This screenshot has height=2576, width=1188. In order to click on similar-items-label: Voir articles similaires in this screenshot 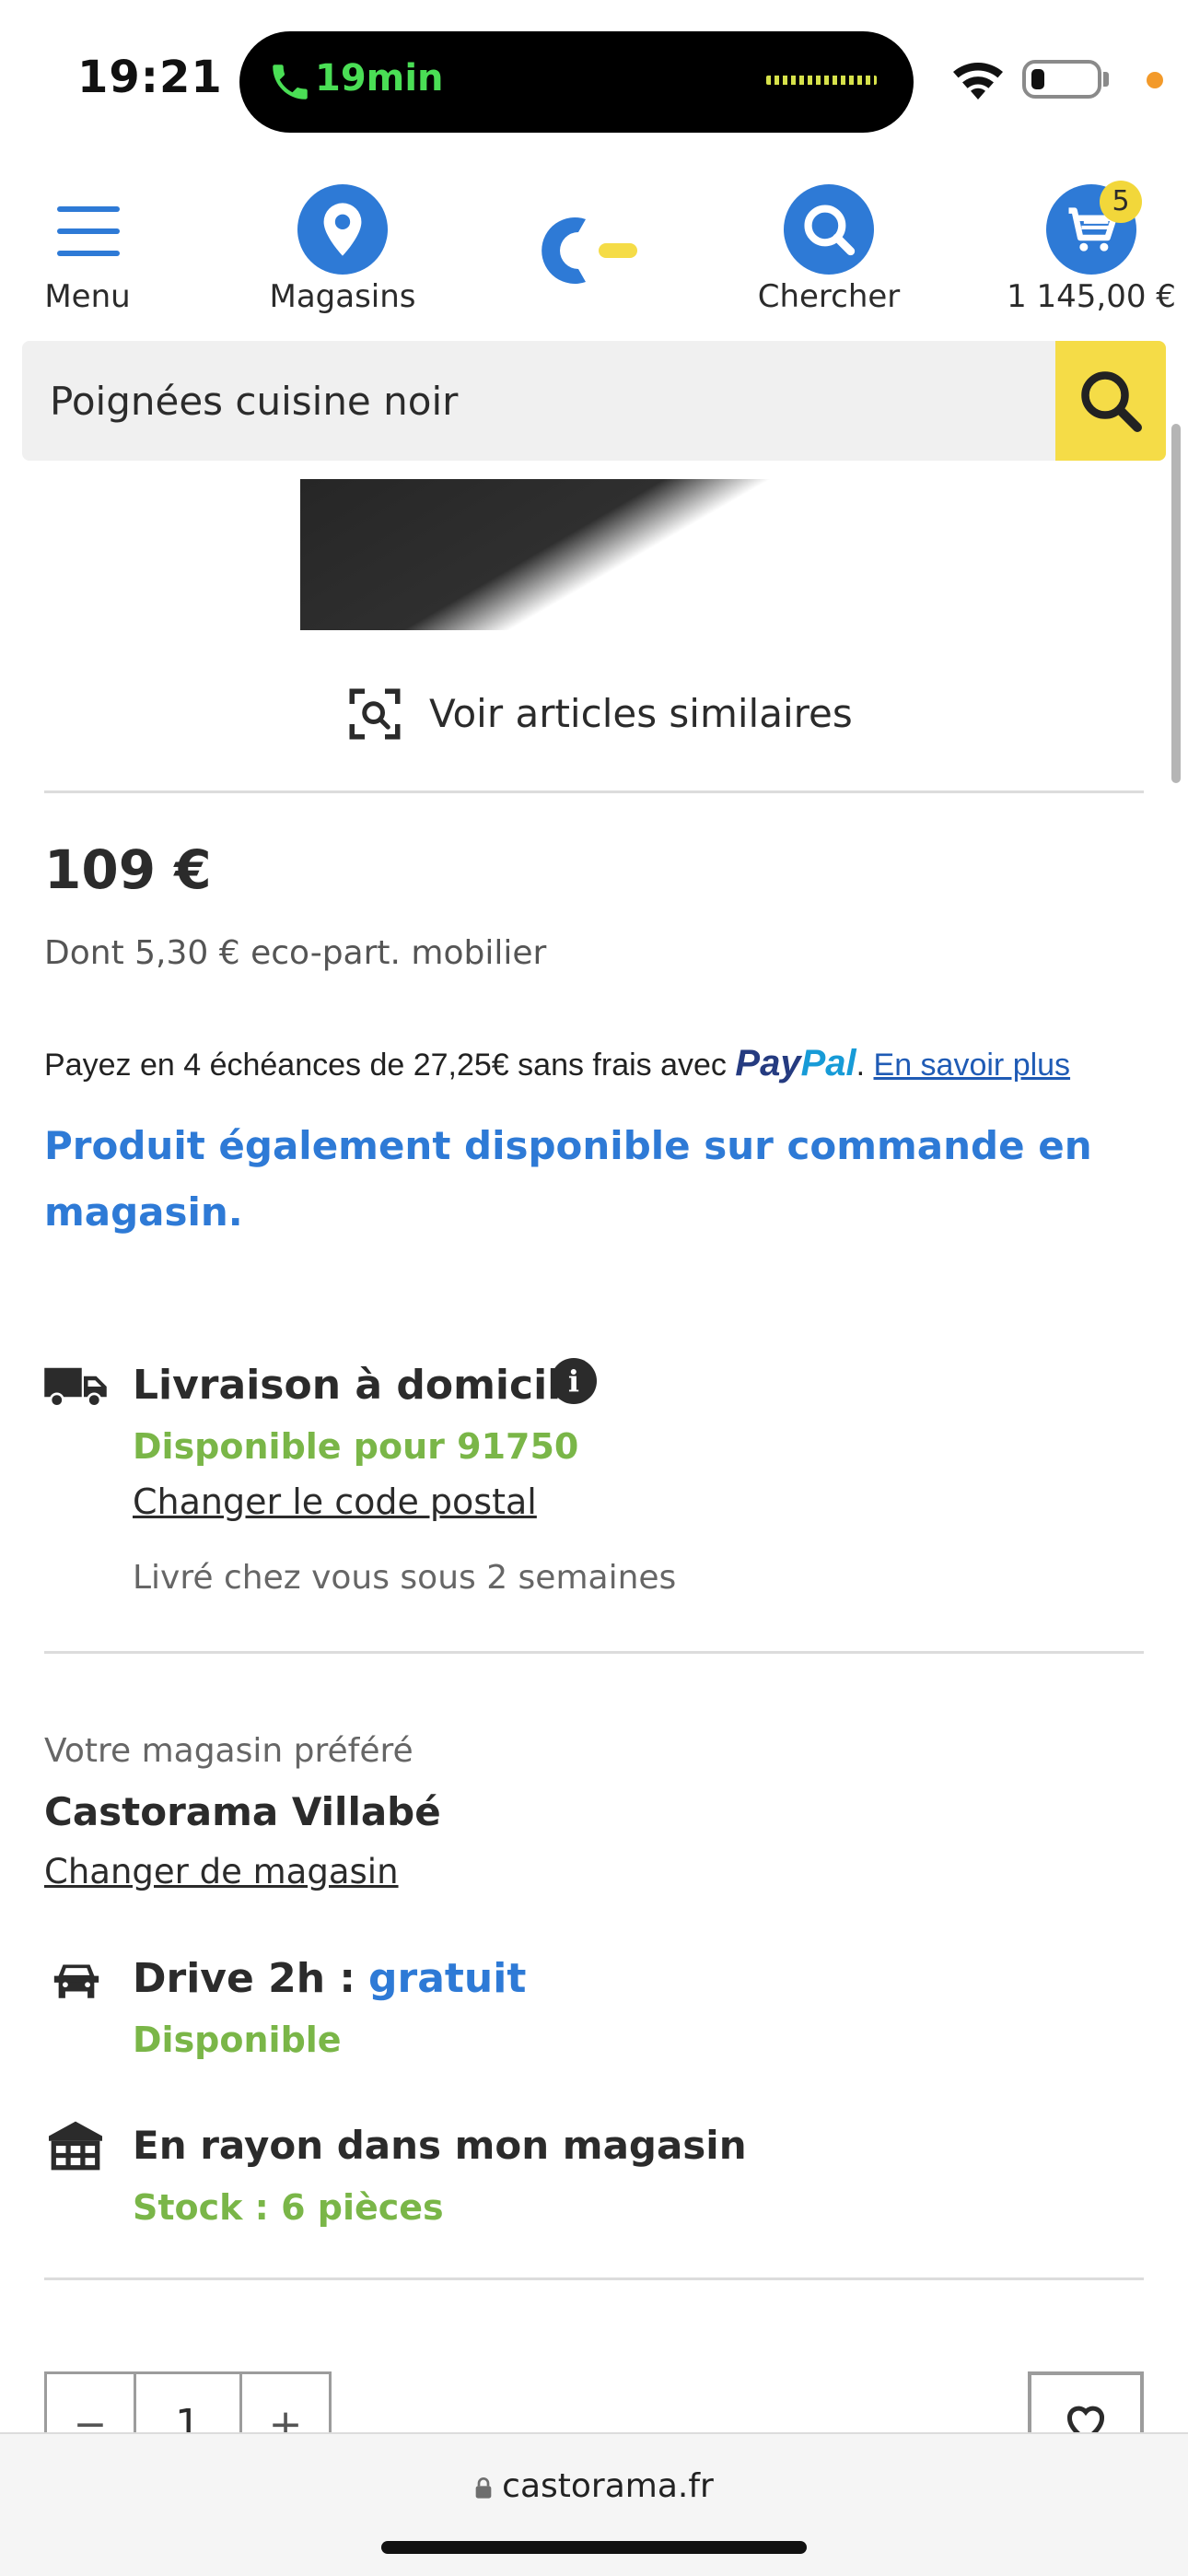, I will do `click(641, 713)`.